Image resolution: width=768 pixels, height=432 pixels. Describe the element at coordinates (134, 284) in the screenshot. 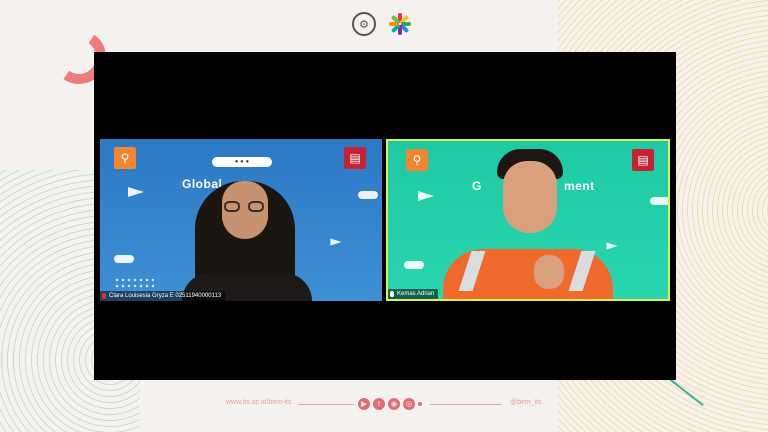

I see `dot-pattern` at that location.